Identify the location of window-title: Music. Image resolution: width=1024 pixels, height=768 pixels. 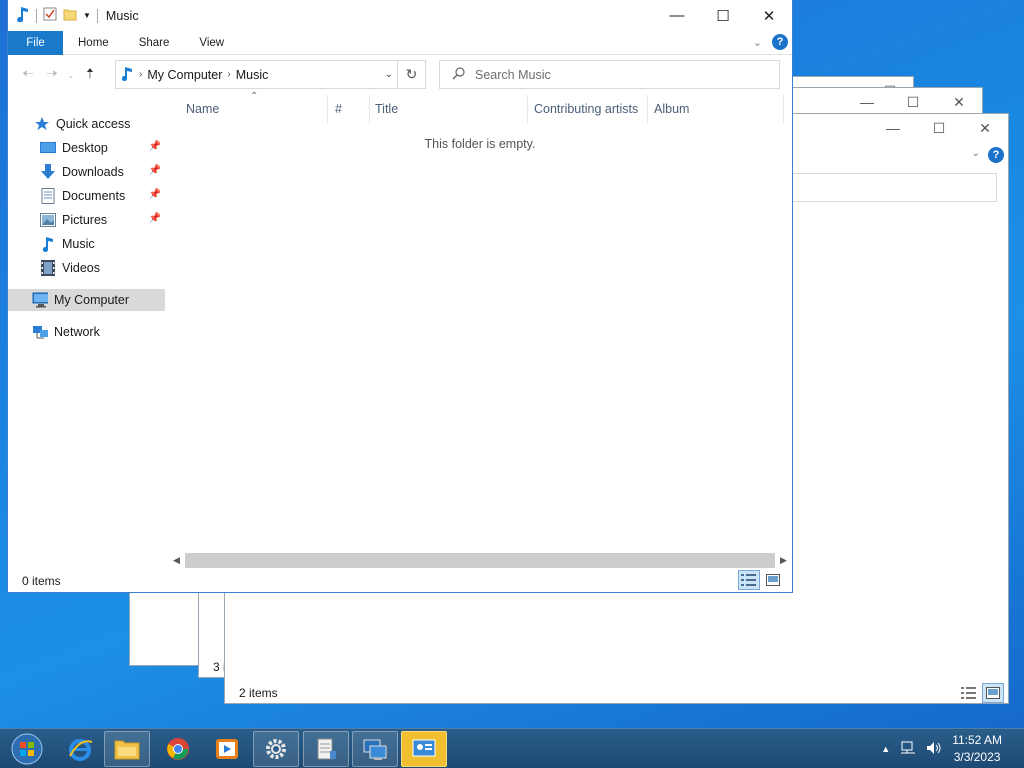
(122, 15).